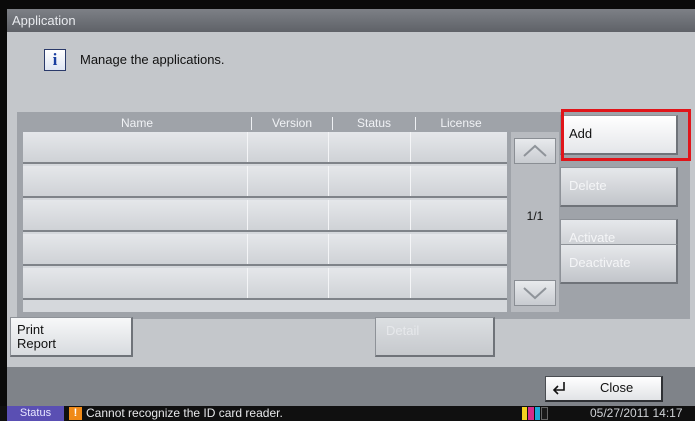 Image resolution: width=695 pixels, height=421 pixels. What do you see at coordinates (184, 413) in the screenshot?
I see `status-message: Cannot recognize the ID card reader.` at bounding box center [184, 413].